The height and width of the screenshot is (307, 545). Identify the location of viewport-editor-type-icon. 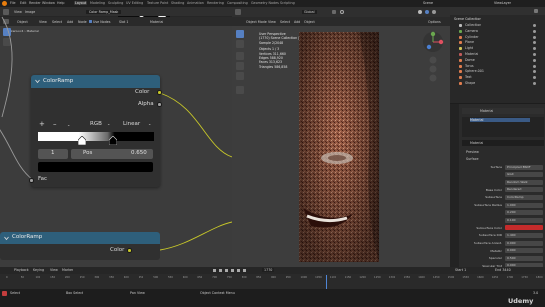
(238, 12).